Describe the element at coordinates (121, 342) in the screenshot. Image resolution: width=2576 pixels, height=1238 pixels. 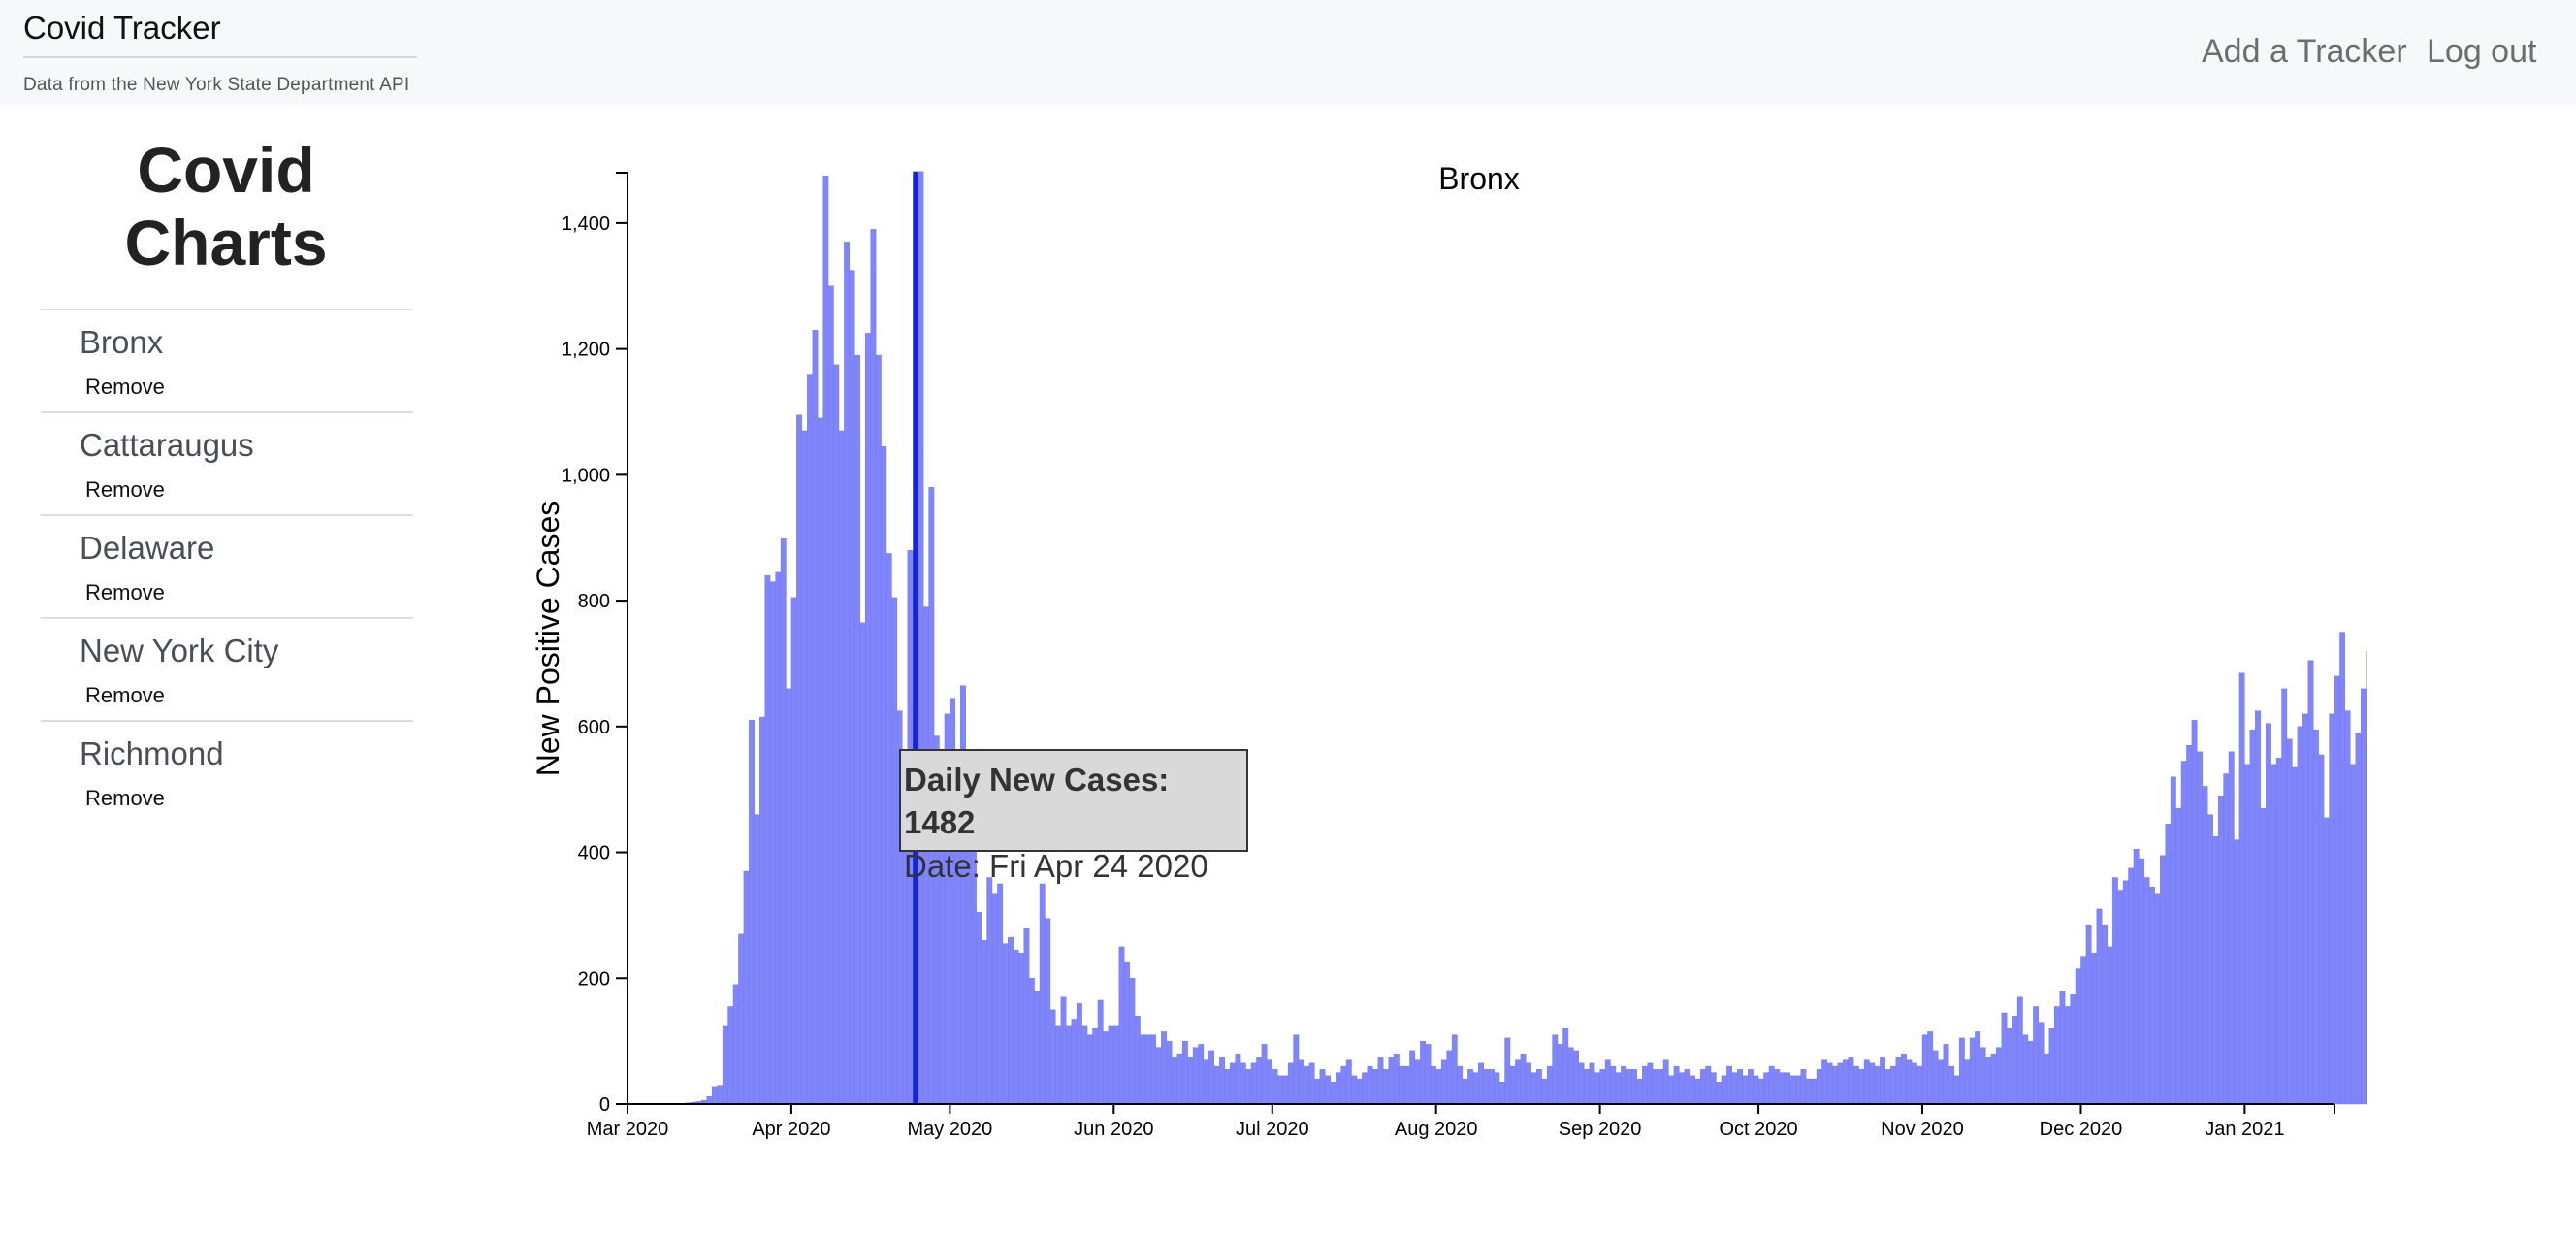
I see `tracker-name: Bronx` at that location.